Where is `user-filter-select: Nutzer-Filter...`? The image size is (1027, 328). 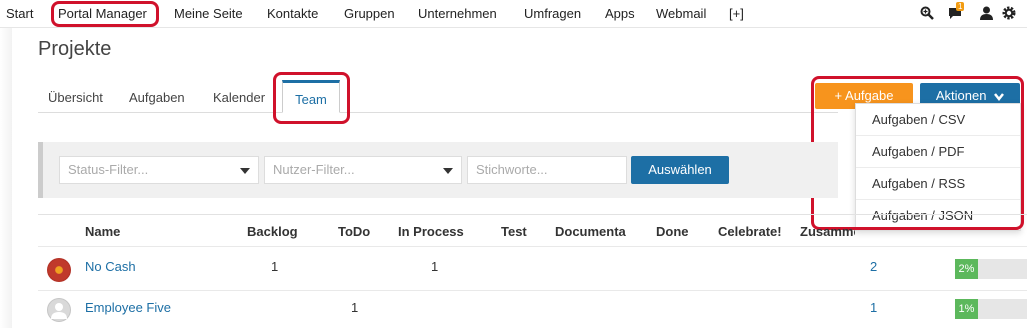 user-filter-select: Nutzer-Filter... is located at coordinates (363, 170).